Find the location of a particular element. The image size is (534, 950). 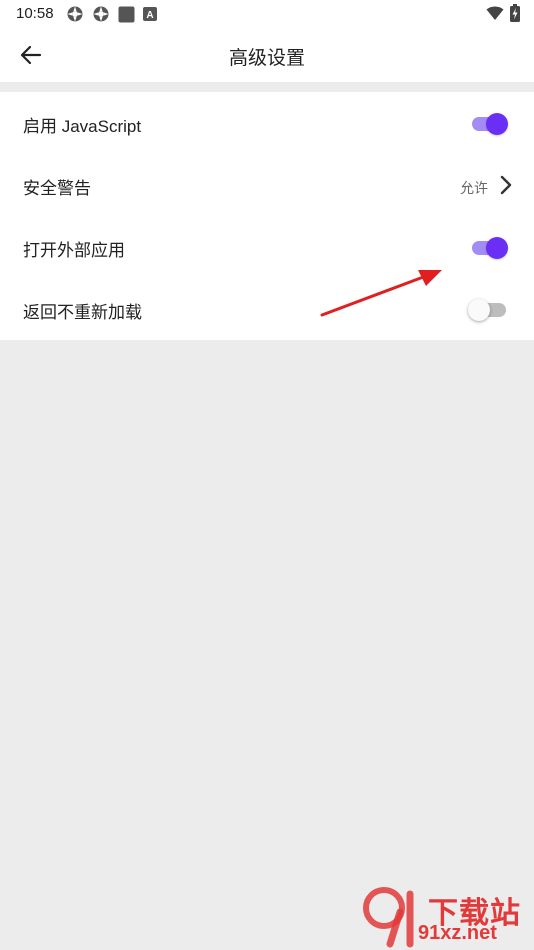

wifi-icon is located at coordinates (495, 13).